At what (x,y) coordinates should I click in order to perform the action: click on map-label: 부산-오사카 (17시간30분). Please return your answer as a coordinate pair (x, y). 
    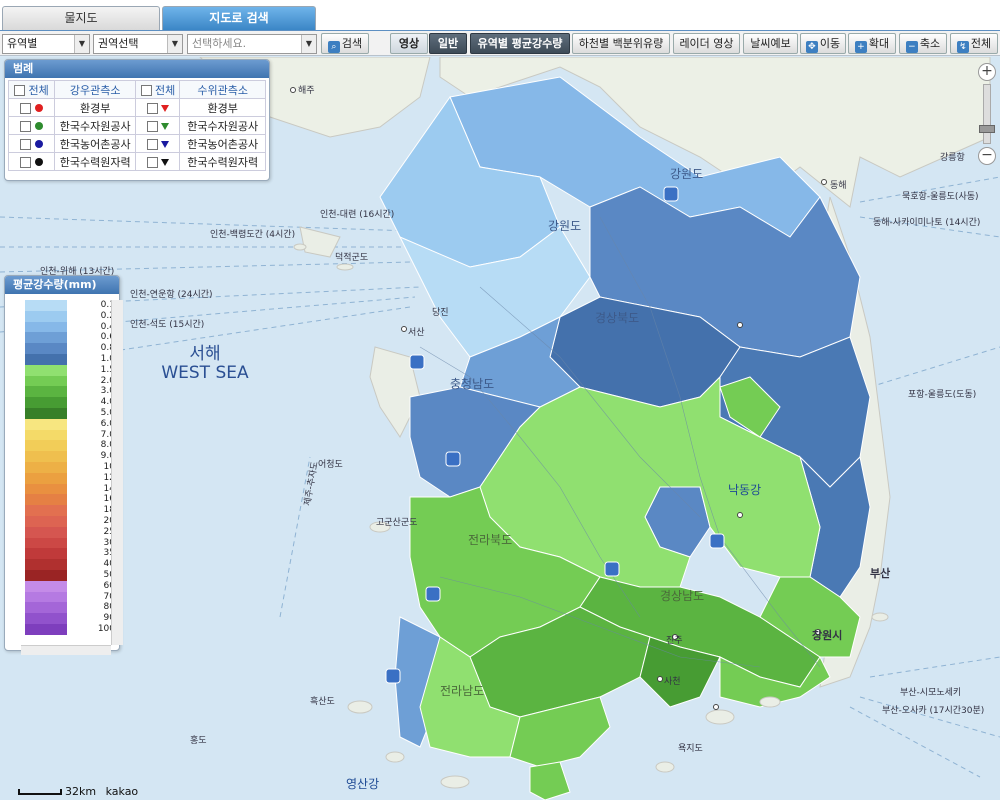
    Looking at the image, I should click on (933, 711).